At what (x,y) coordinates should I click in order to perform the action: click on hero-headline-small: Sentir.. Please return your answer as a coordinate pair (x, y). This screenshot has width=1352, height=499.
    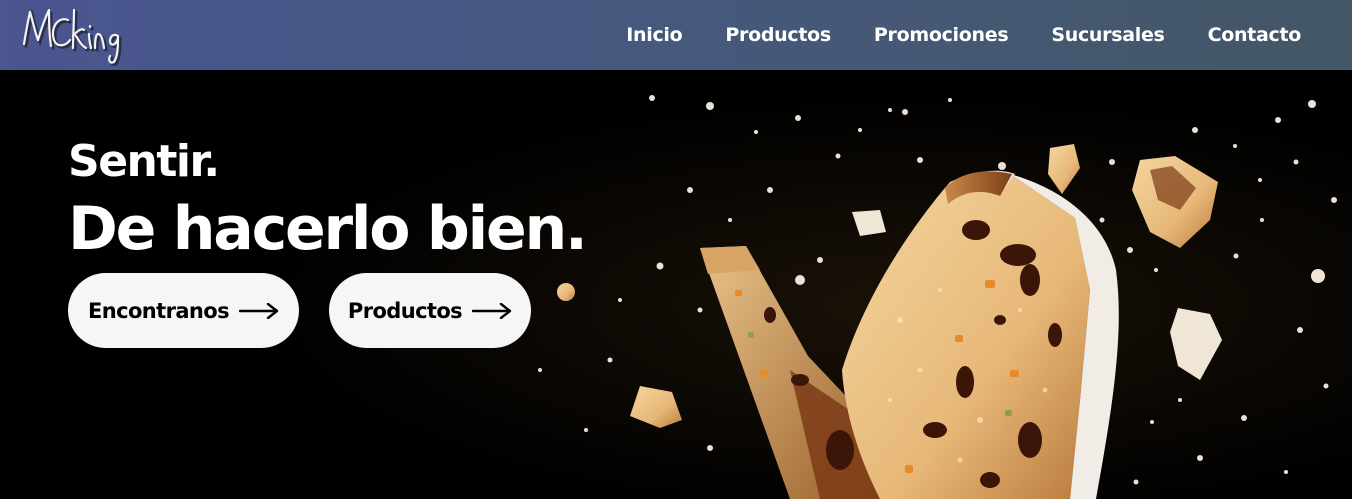
    Looking at the image, I should click on (144, 161).